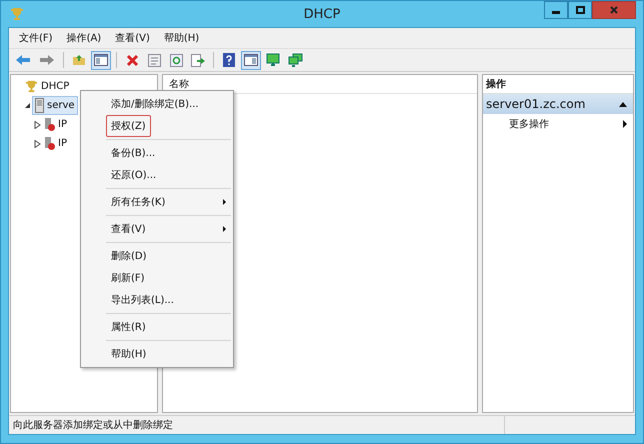  What do you see at coordinates (295, 60) in the screenshot?
I see `monitors-icon` at bounding box center [295, 60].